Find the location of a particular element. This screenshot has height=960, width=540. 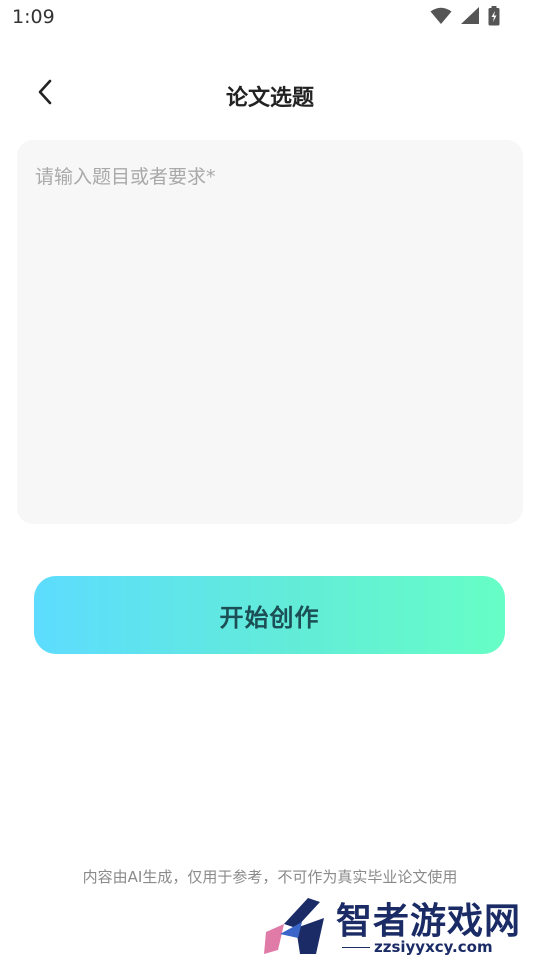

watermark-divider is located at coordinates (356, 947).